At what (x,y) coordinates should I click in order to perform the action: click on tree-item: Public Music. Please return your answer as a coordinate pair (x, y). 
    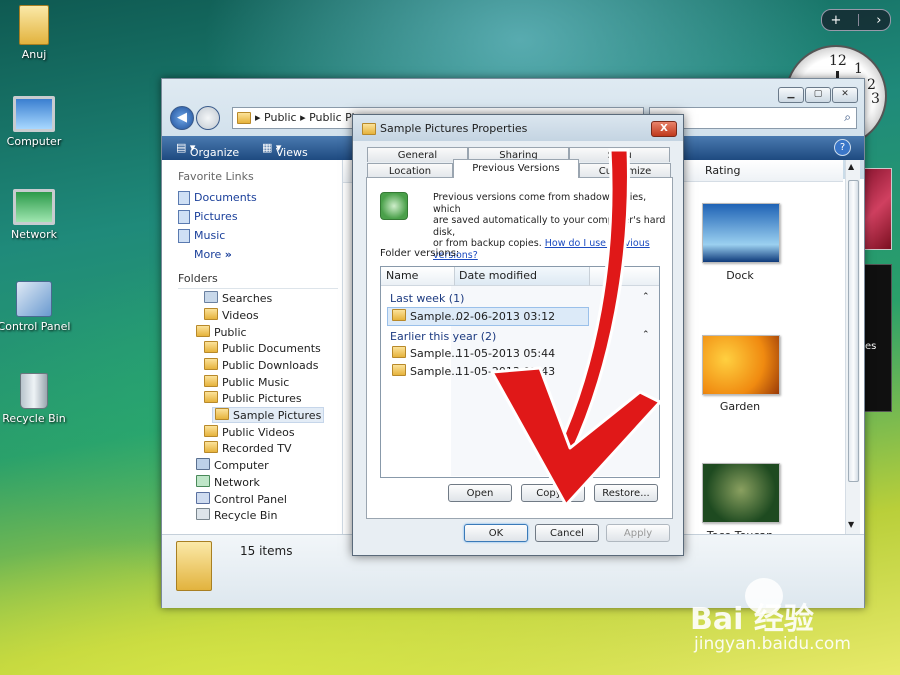
    Looking at the image, I should click on (246, 382).